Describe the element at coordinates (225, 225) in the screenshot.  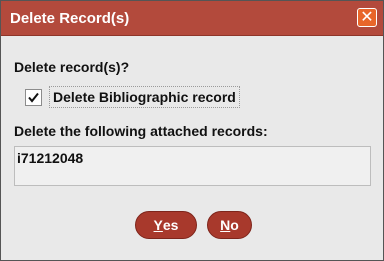
I see `no-mnemonic: N` at that location.